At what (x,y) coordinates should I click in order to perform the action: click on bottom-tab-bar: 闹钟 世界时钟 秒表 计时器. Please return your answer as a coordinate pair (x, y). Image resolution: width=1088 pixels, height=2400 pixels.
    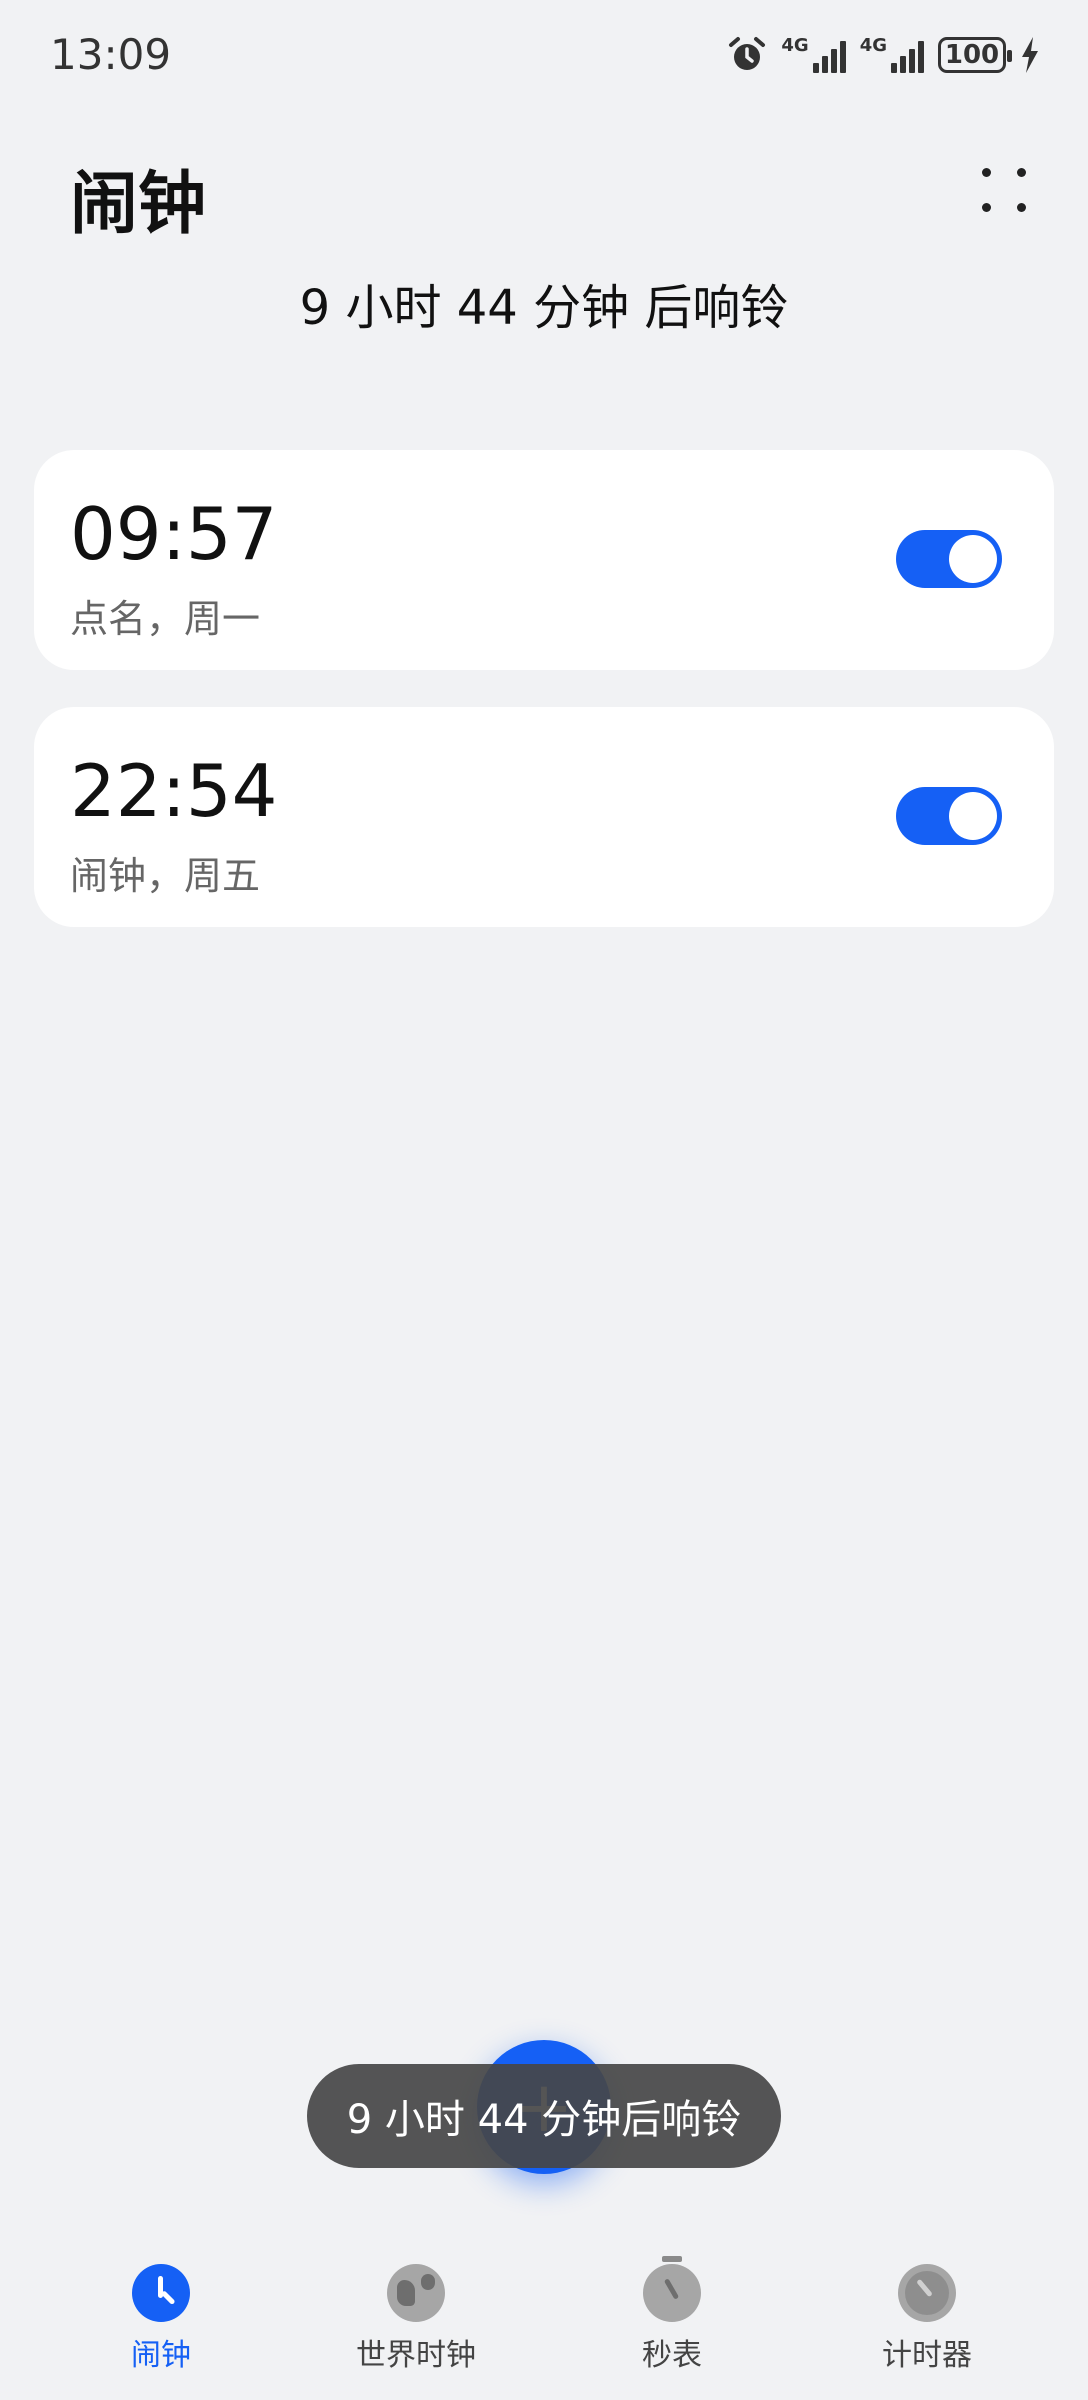
    Looking at the image, I should click on (544, 2325).